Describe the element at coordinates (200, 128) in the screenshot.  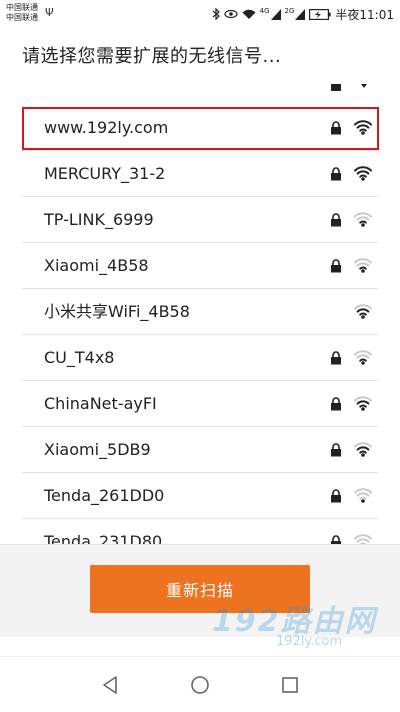
I see `highlight-box` at that location.